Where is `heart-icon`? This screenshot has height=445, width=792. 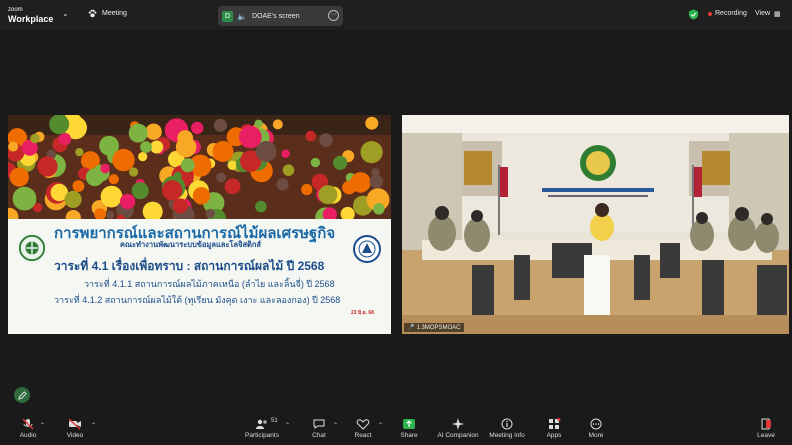 heart-icon is located at coordinates (363, 424).